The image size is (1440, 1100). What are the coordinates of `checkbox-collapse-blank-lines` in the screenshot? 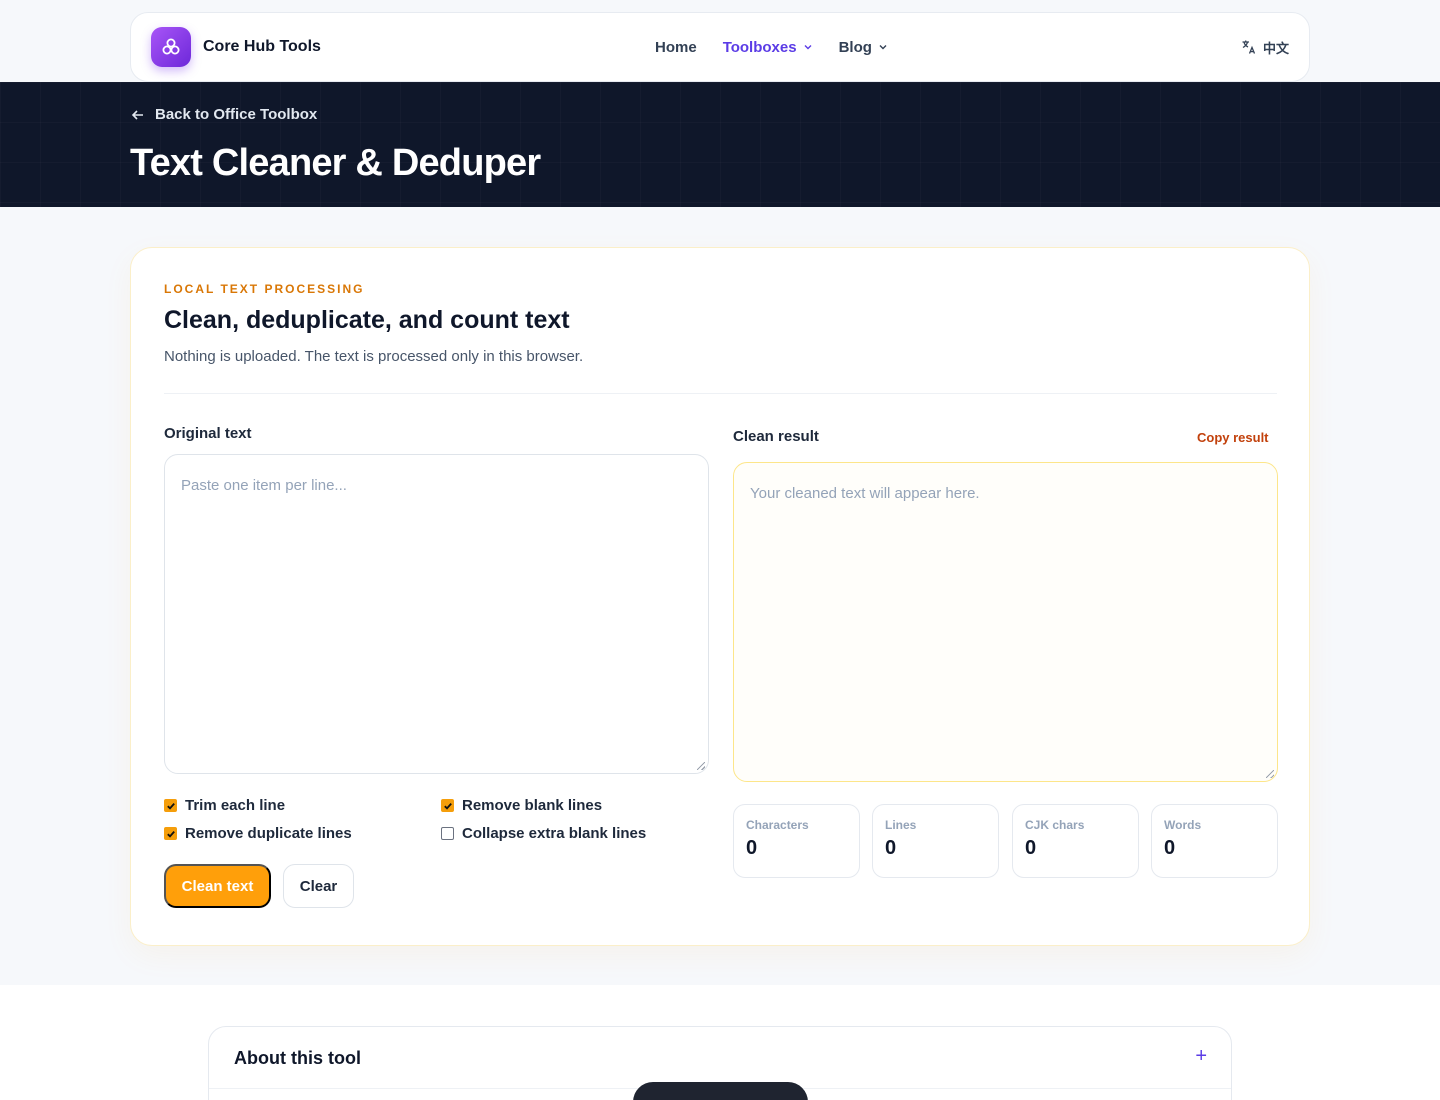 It's located at (447, 833).